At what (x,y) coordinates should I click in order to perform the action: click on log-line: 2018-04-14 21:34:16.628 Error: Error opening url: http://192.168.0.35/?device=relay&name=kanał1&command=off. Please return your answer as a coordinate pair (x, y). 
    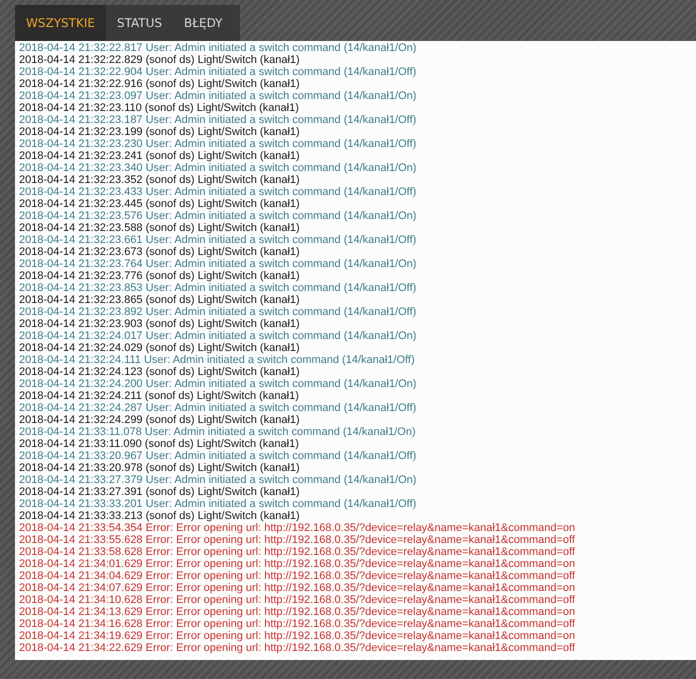
    Looking at the image, I should click on (297, 624).